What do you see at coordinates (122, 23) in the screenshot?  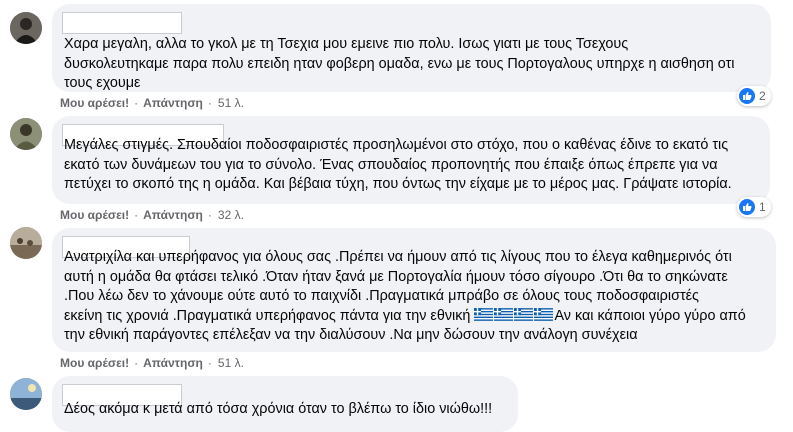 I see `redacted-author-name` at bounding box center [122, 23].